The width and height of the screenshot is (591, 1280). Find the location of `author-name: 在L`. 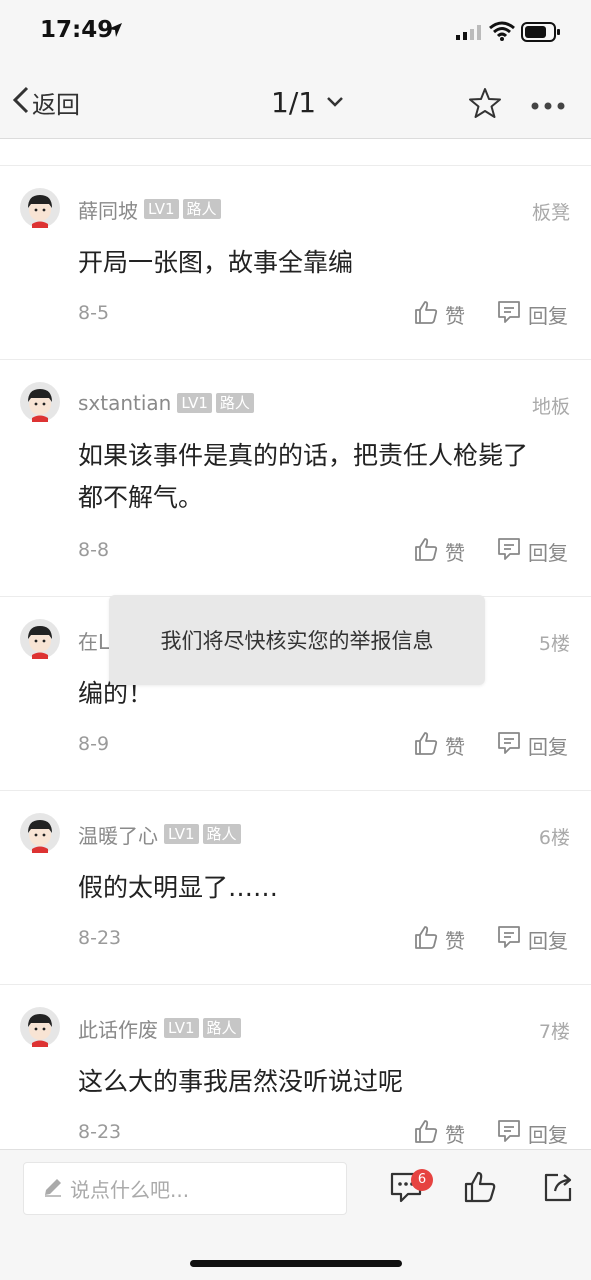

author-name: 在L is located at coordinates (93, 640).